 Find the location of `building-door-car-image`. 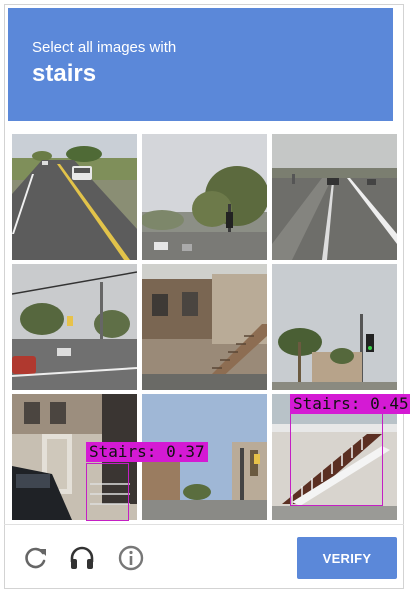

building-door-car-image is located at coordinates (74, 457).